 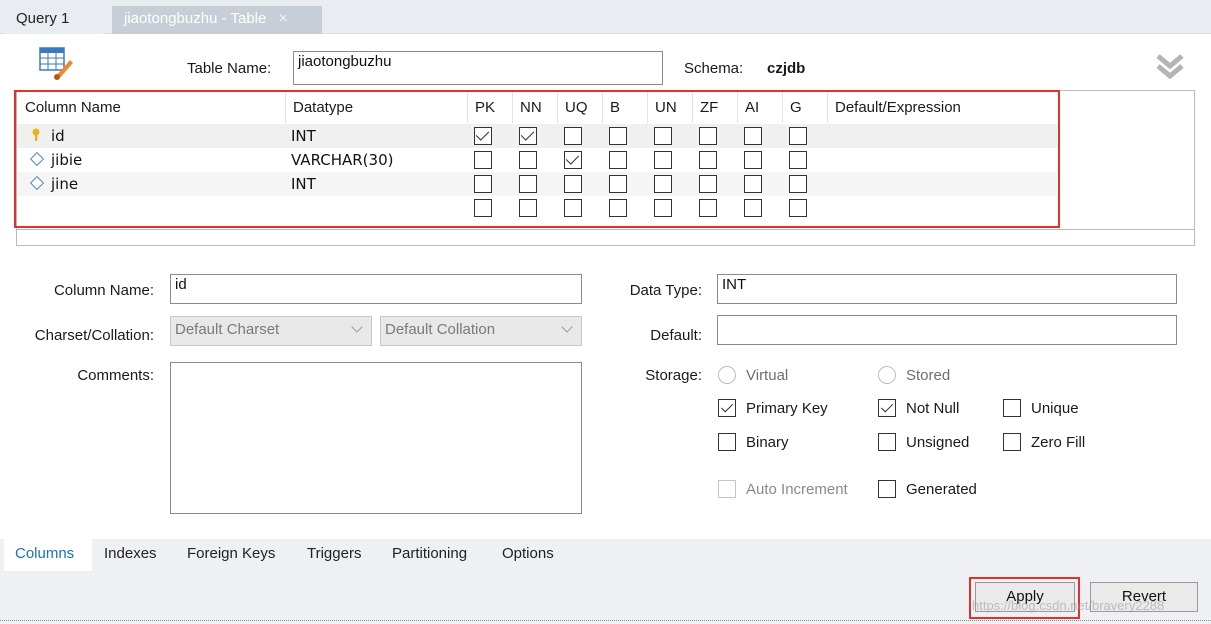 What do you see at coordinates (73, 107) in the screenshot?
I see `header-column-name: Column Name` at bounding box center [73, 107].